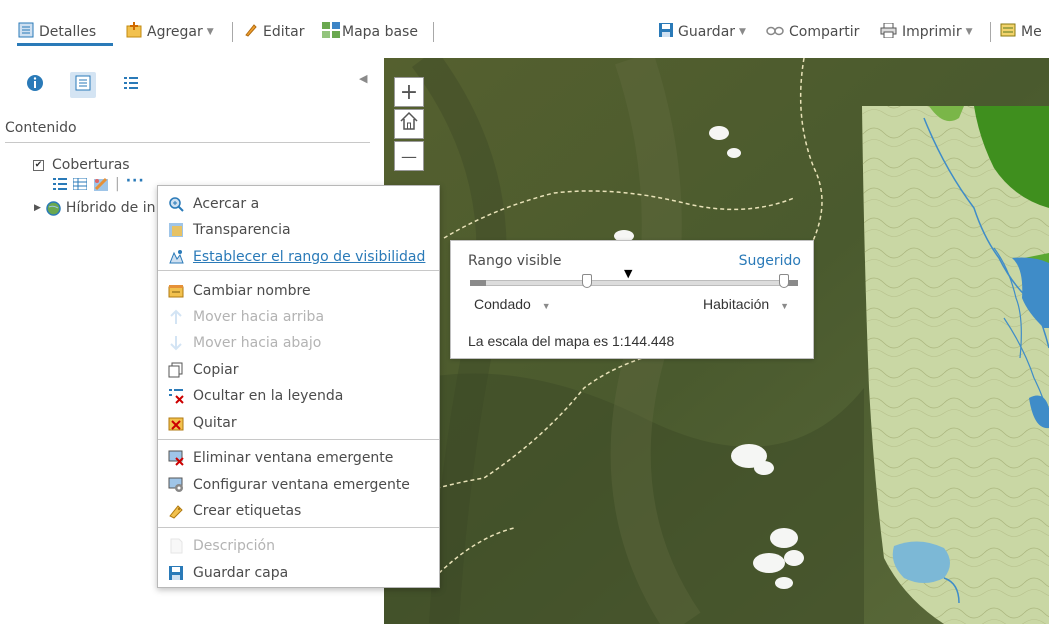  I want to click on menu-item-eliminar-ventana-emergente: Eliminar ventana emergente, so click(280, 458).